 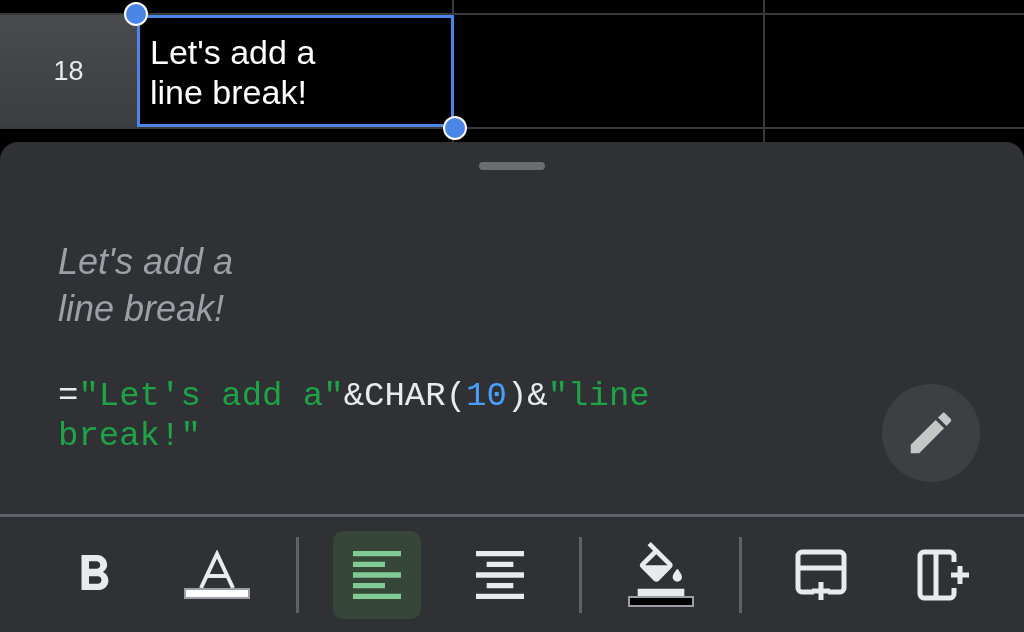 I want to click on formula-text: ="Let's add a"&CHAR(10)&"line break!", so click(x=354, y=416).